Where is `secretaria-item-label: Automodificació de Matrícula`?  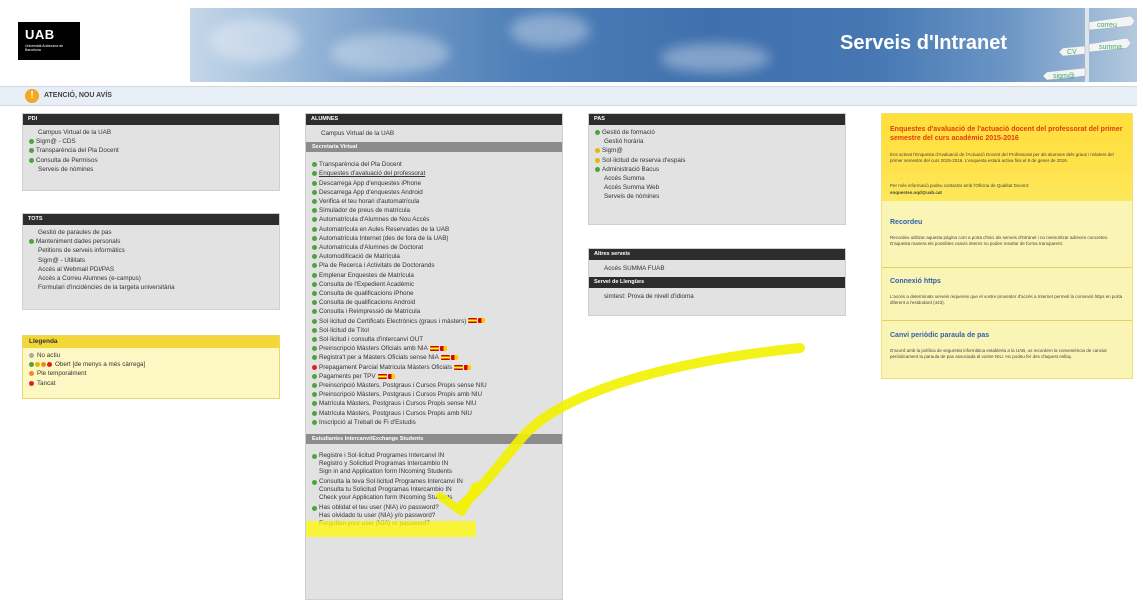
secretaria-item-label: Automodificació de Matrícula is located at coordinates (359, 256).